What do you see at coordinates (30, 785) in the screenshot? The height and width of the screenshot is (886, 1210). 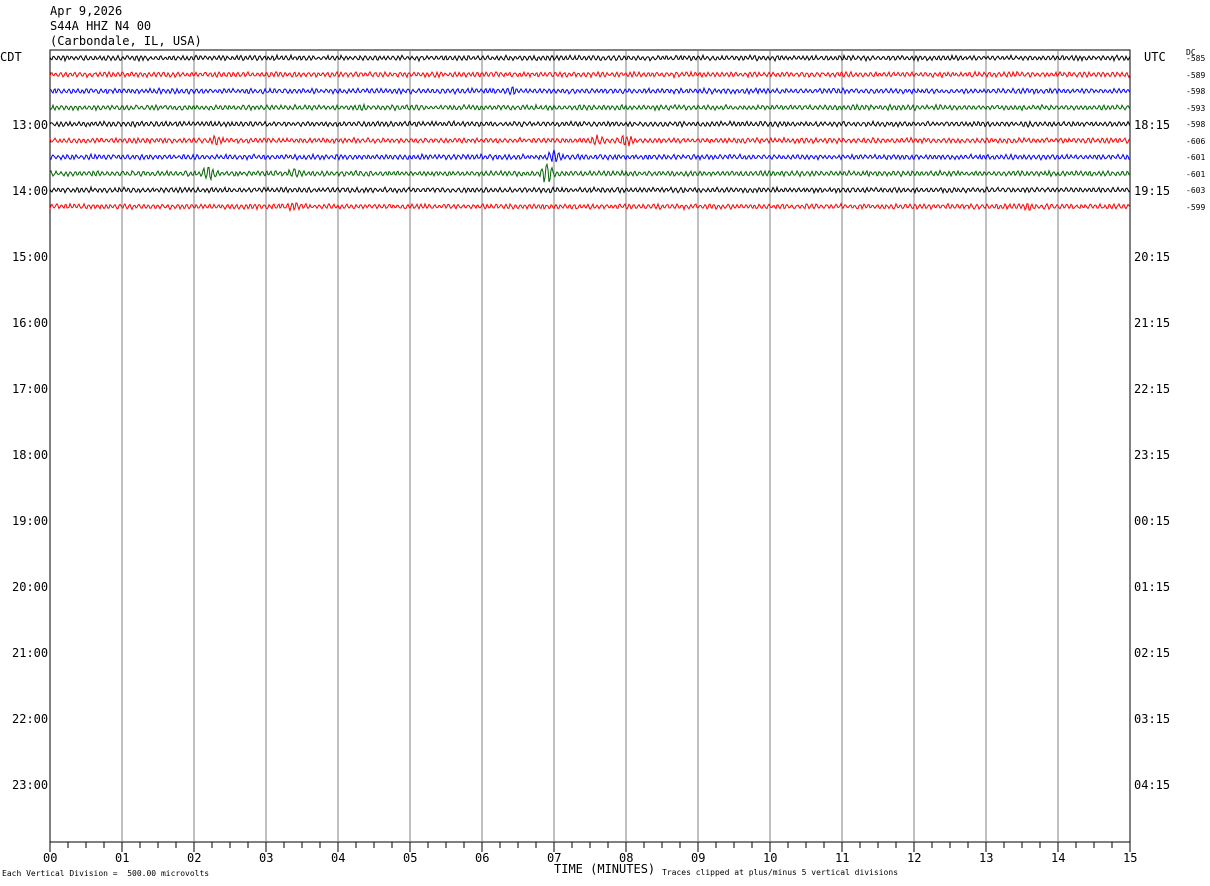 I see `left-hour-label: 23:00` at bounding box center [30, 785].